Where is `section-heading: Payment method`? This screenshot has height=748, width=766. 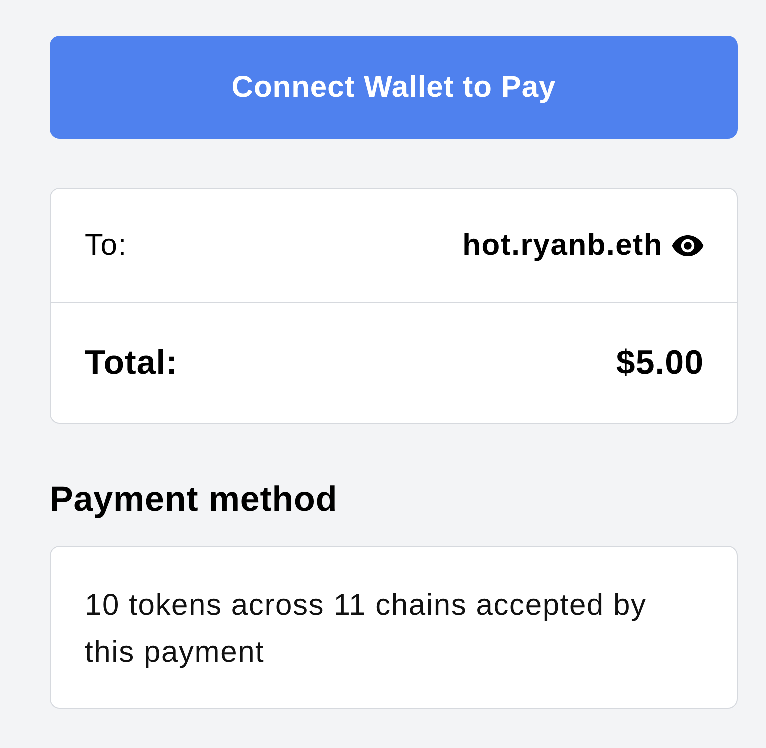
section-heading: Payment method is located at coordinates (194, 500).